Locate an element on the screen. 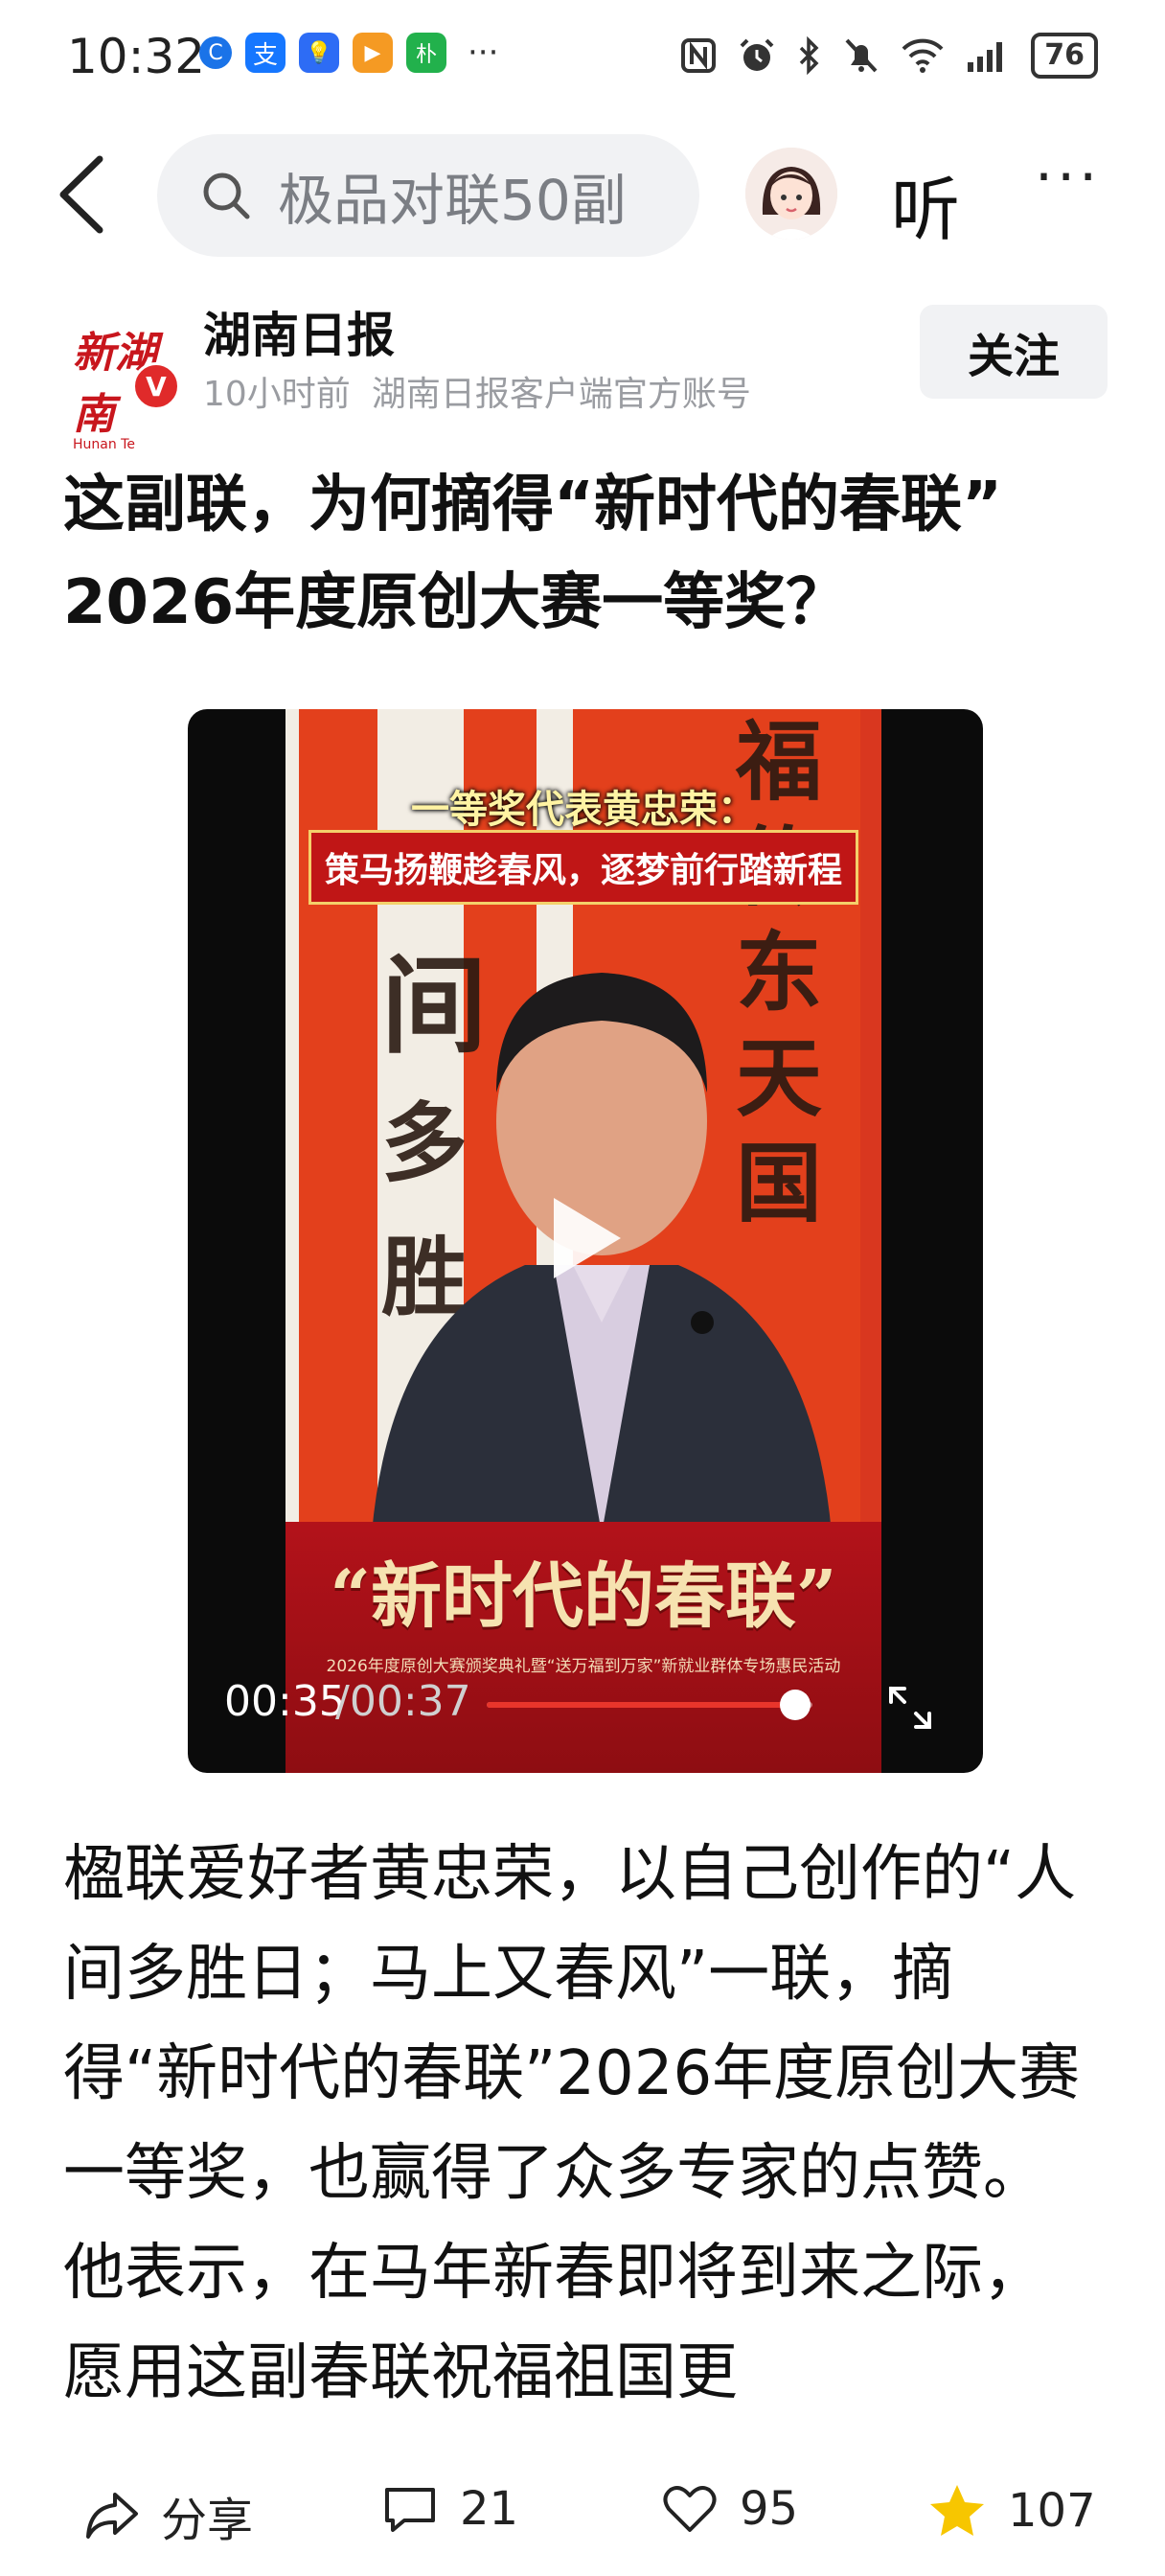 The width and height of the screenshot is (1165, 2576). signal-icon is located at coordinates (985, 57).